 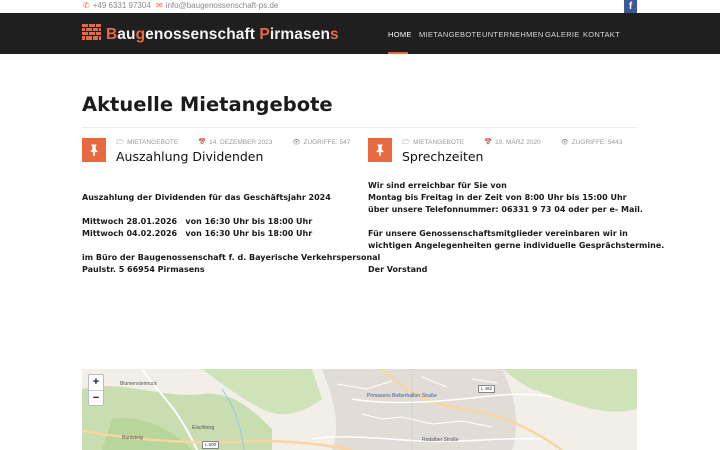 I want to click on logo-part: au, so click(x=126, y=34).